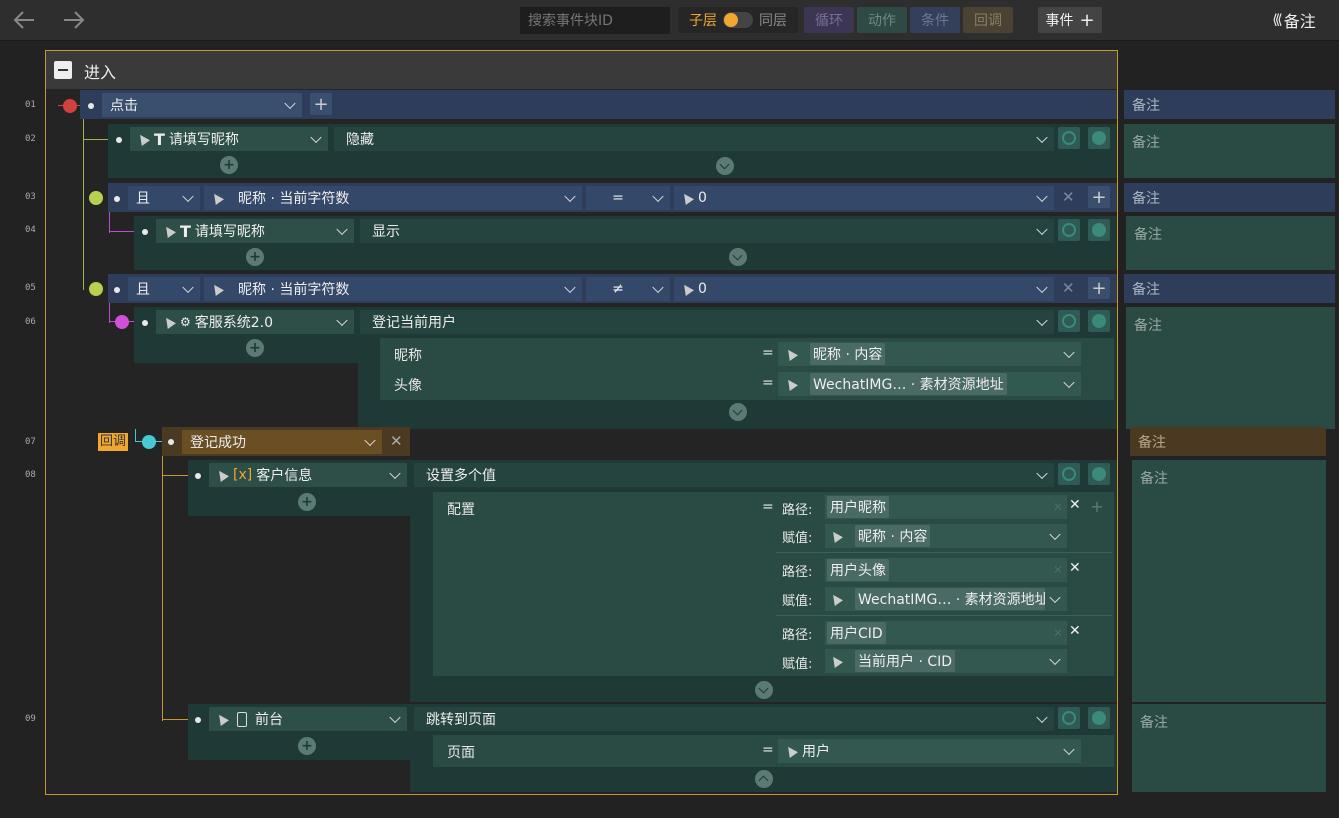 Image resolution: width=1339 pixels, height=818 pixels. I want to click on path-input: 用户昵称 ✕, so click(946, 507).